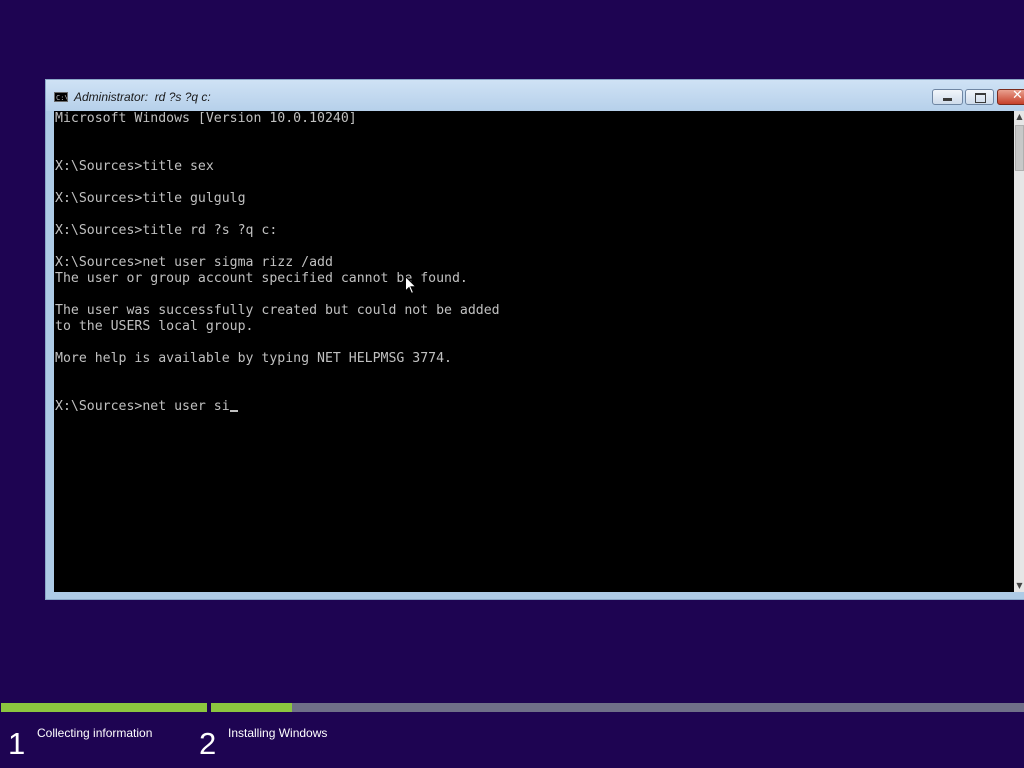  What do you see at coordinates (1019, 117) in the screenshot?
I see `scroll-up-arrow-icon: ▲` at bounding box center [1019, 117].